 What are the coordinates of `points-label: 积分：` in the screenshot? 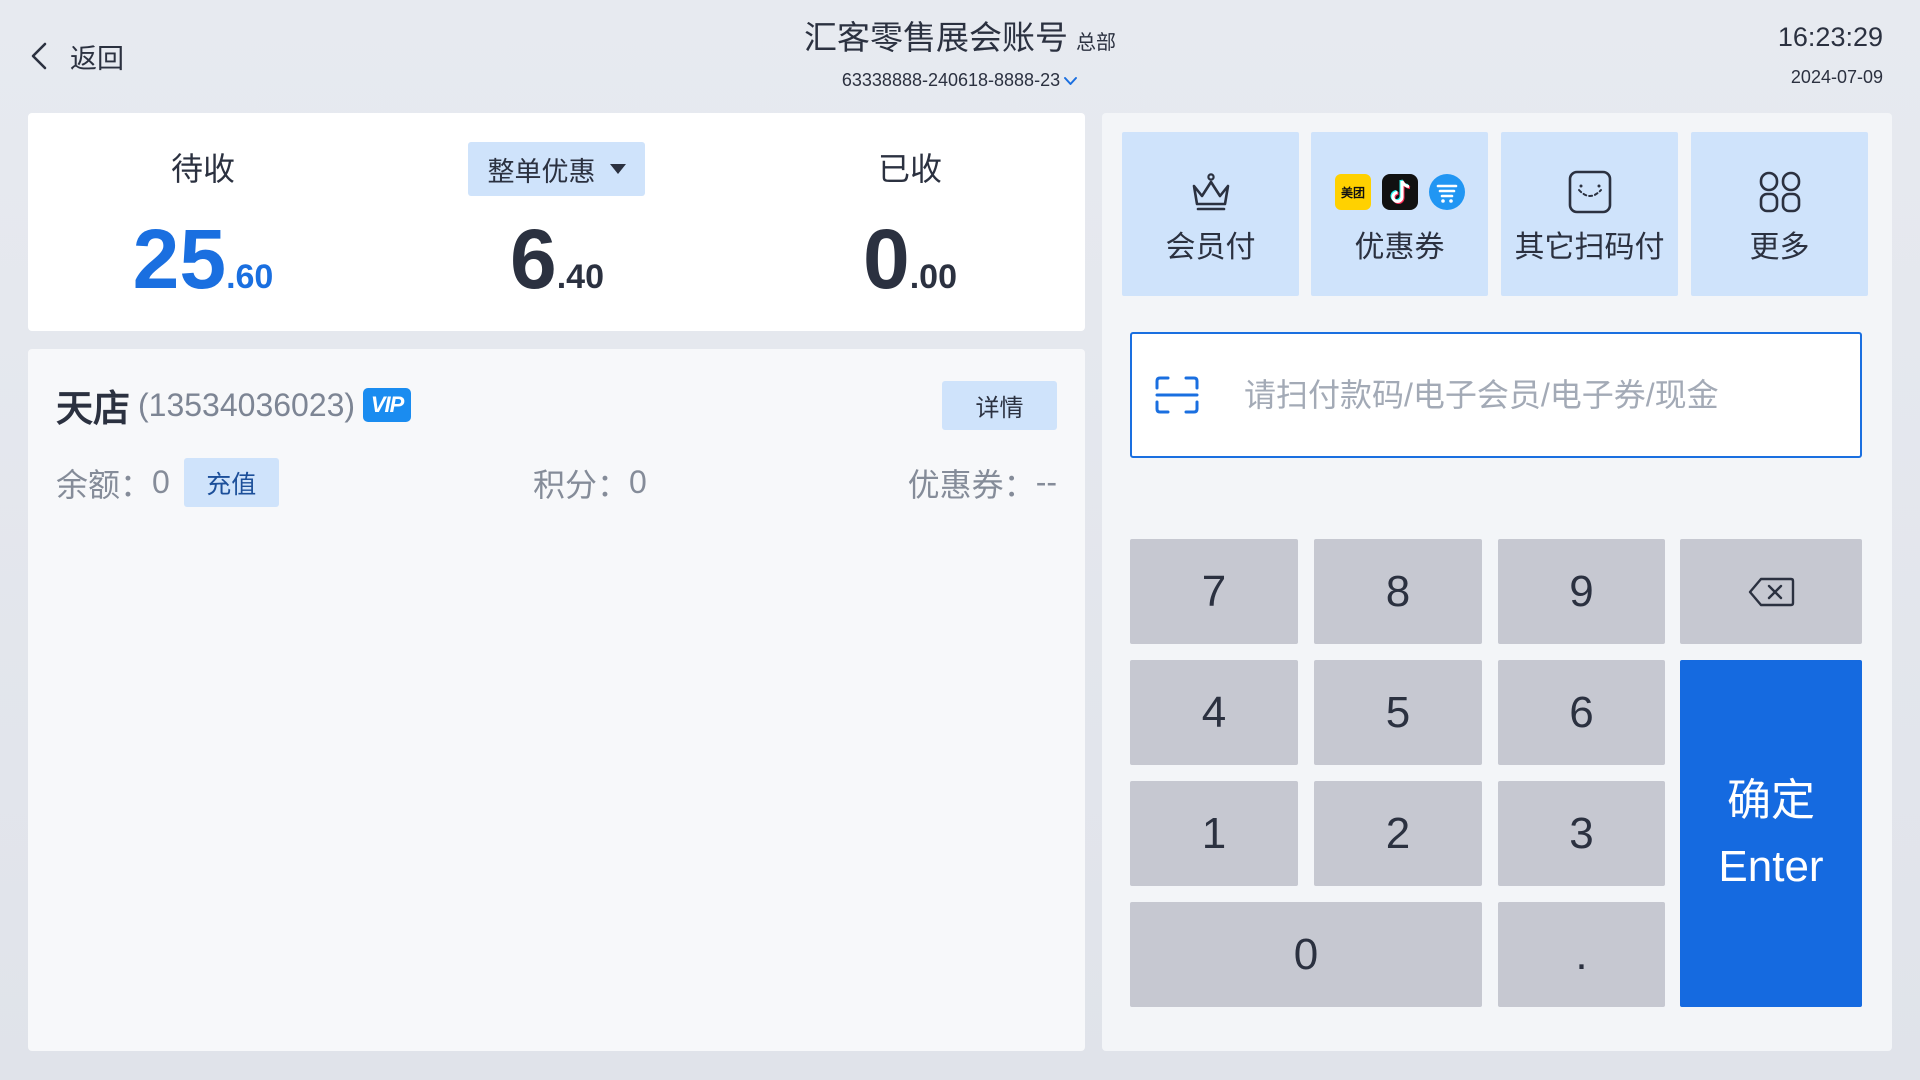 It's located at (581, 484).